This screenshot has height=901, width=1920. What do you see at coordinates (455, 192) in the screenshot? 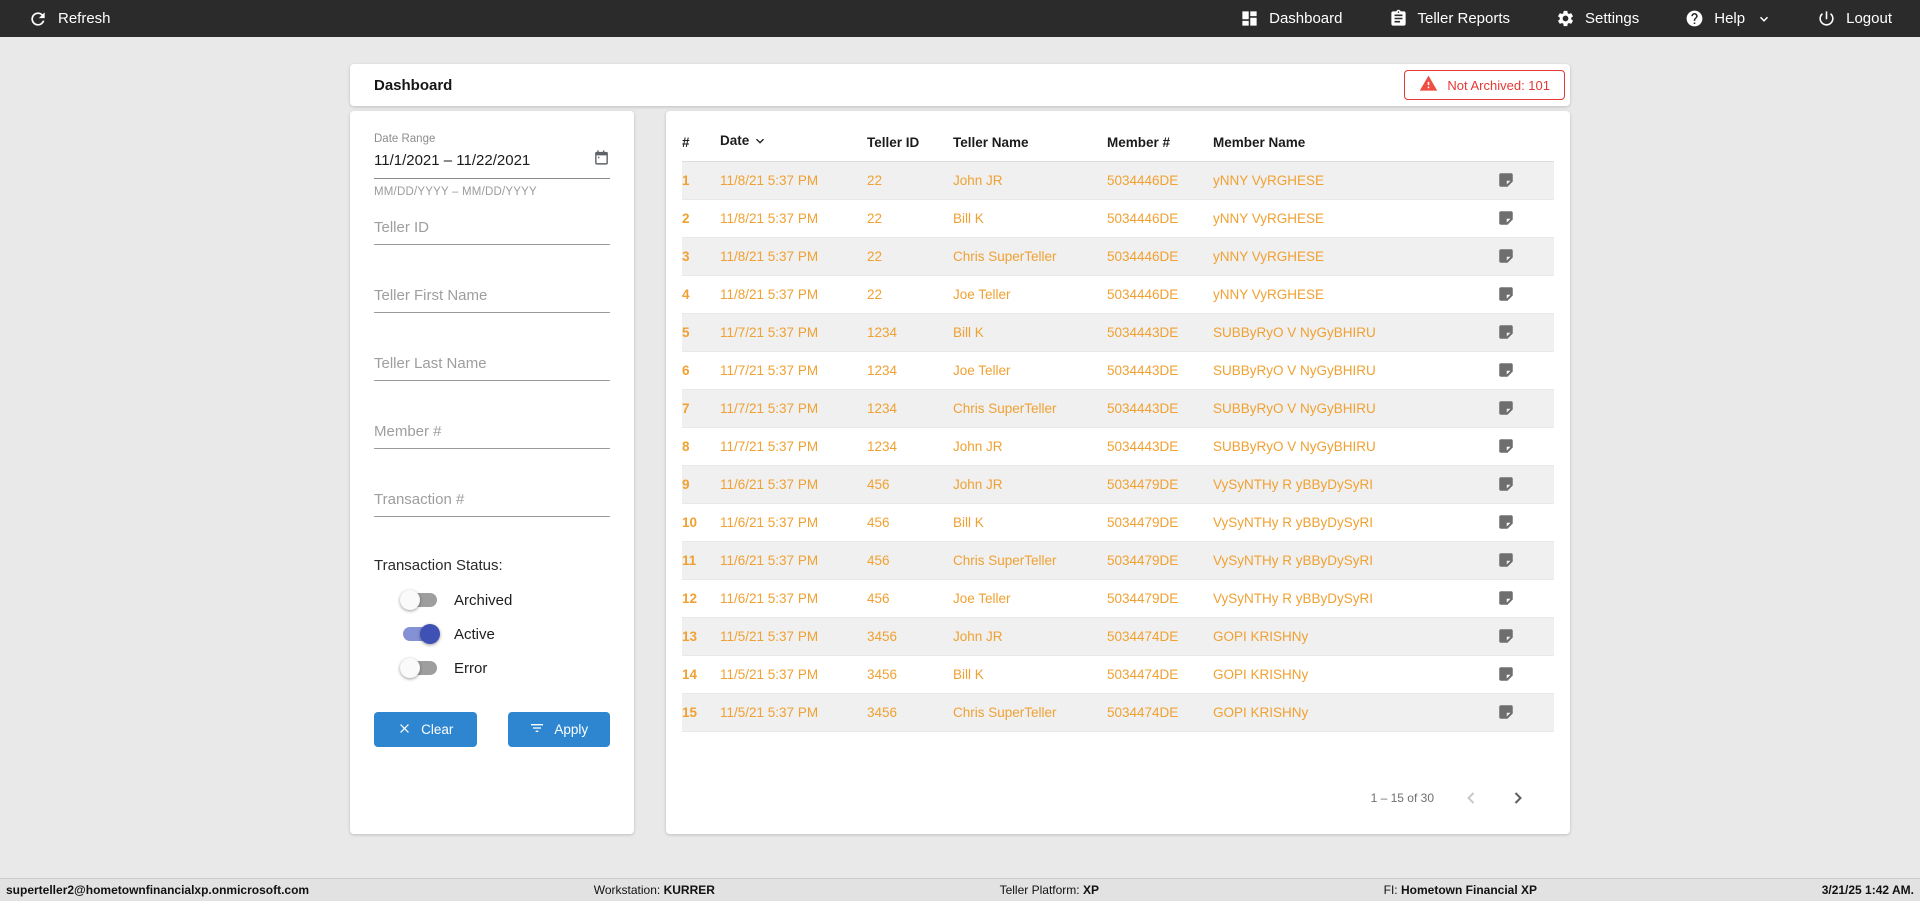
I see `date-format-hint: MM/DD/YYYY – MM/DD/YYYY` at bounding box center [455, 192].